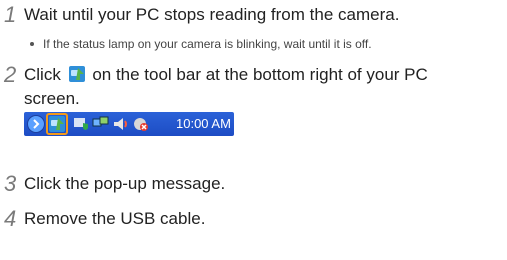 The width and height of the screenshot is (507, 260). Describe the element at coordinates (52, 98) in the screenshot. I see `step-text-line2: screen.` at that location.